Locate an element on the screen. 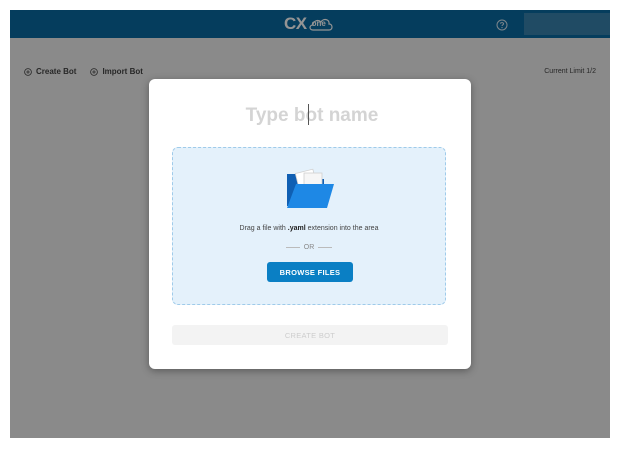 The height and width of the screenshot is (449, 622). browse-files-button: BROWSE FILES is located at coordinates (310, 272).